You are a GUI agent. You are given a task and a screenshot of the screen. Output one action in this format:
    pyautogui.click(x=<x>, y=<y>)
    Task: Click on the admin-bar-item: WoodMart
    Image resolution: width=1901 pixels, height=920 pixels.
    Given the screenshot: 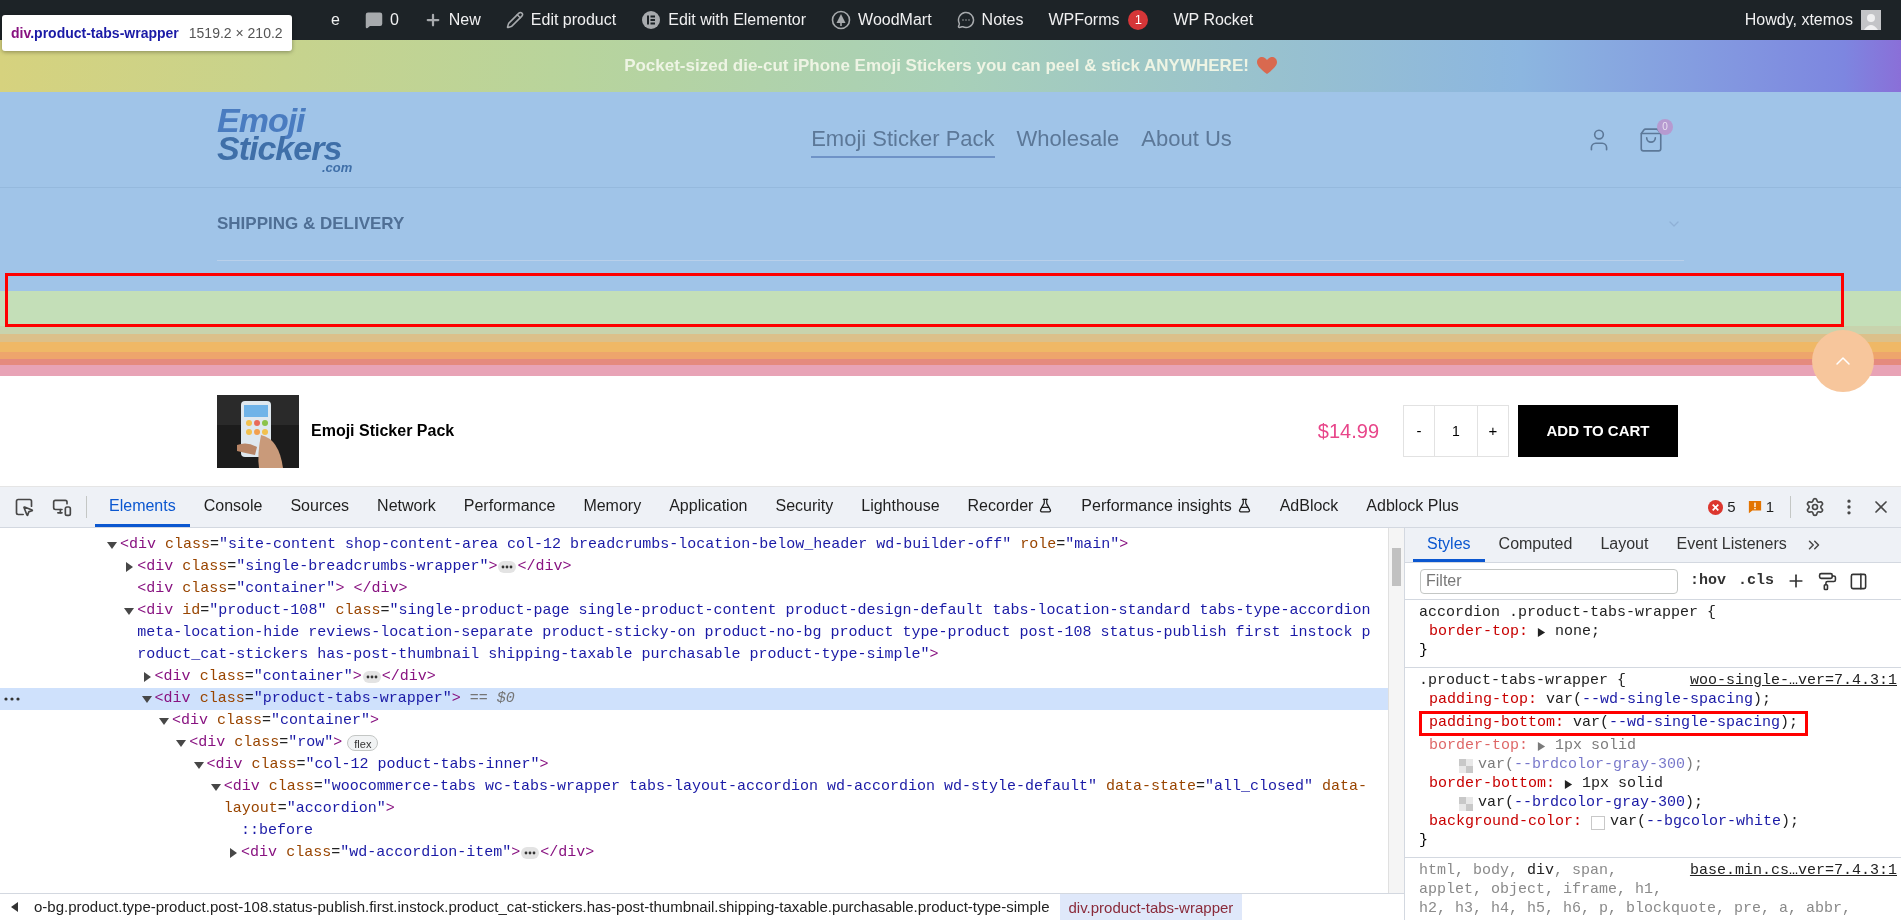 What is the action you would take?
    pyautogui.click(x=881, y=20)
    